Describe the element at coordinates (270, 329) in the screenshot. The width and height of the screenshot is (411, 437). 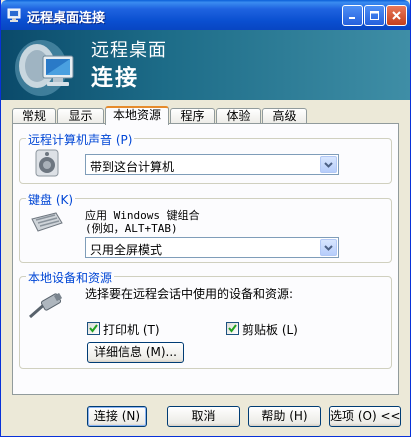
I see `clipboard-label: 剪贴板 (L)` at that location.